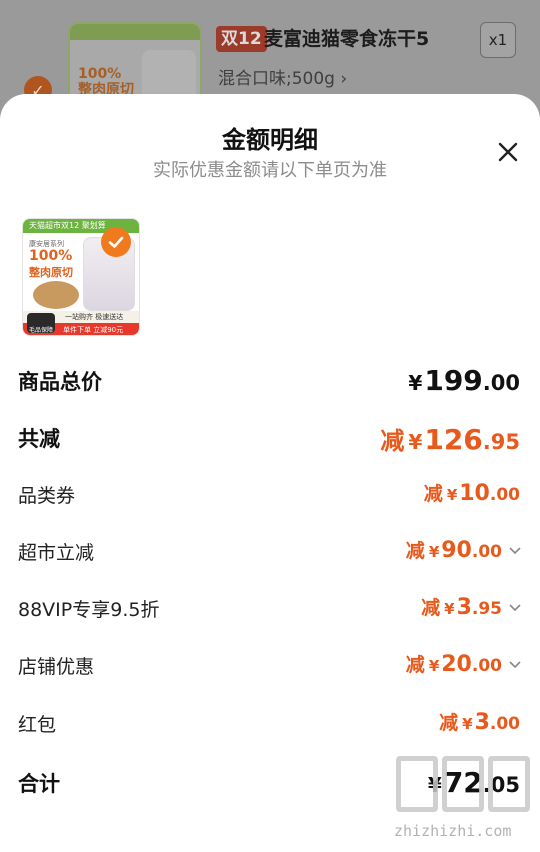  What do you see at coordinates (479, 722) in the screenshot?
I see `row-value: 减 ¥3.00` at bounding box center [479, 722].